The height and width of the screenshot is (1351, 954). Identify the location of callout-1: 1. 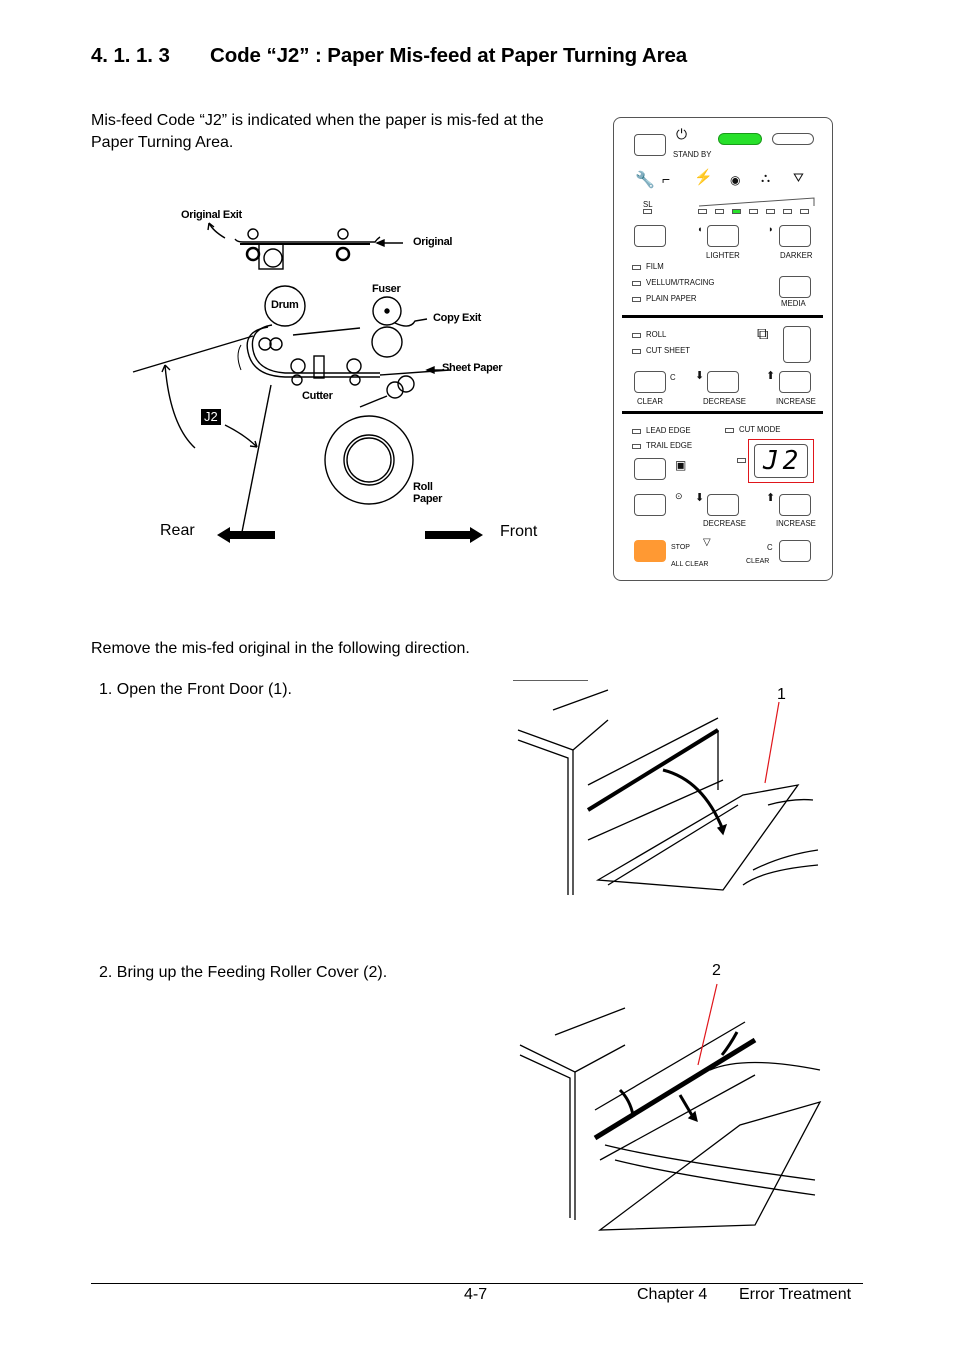
(781, 694).